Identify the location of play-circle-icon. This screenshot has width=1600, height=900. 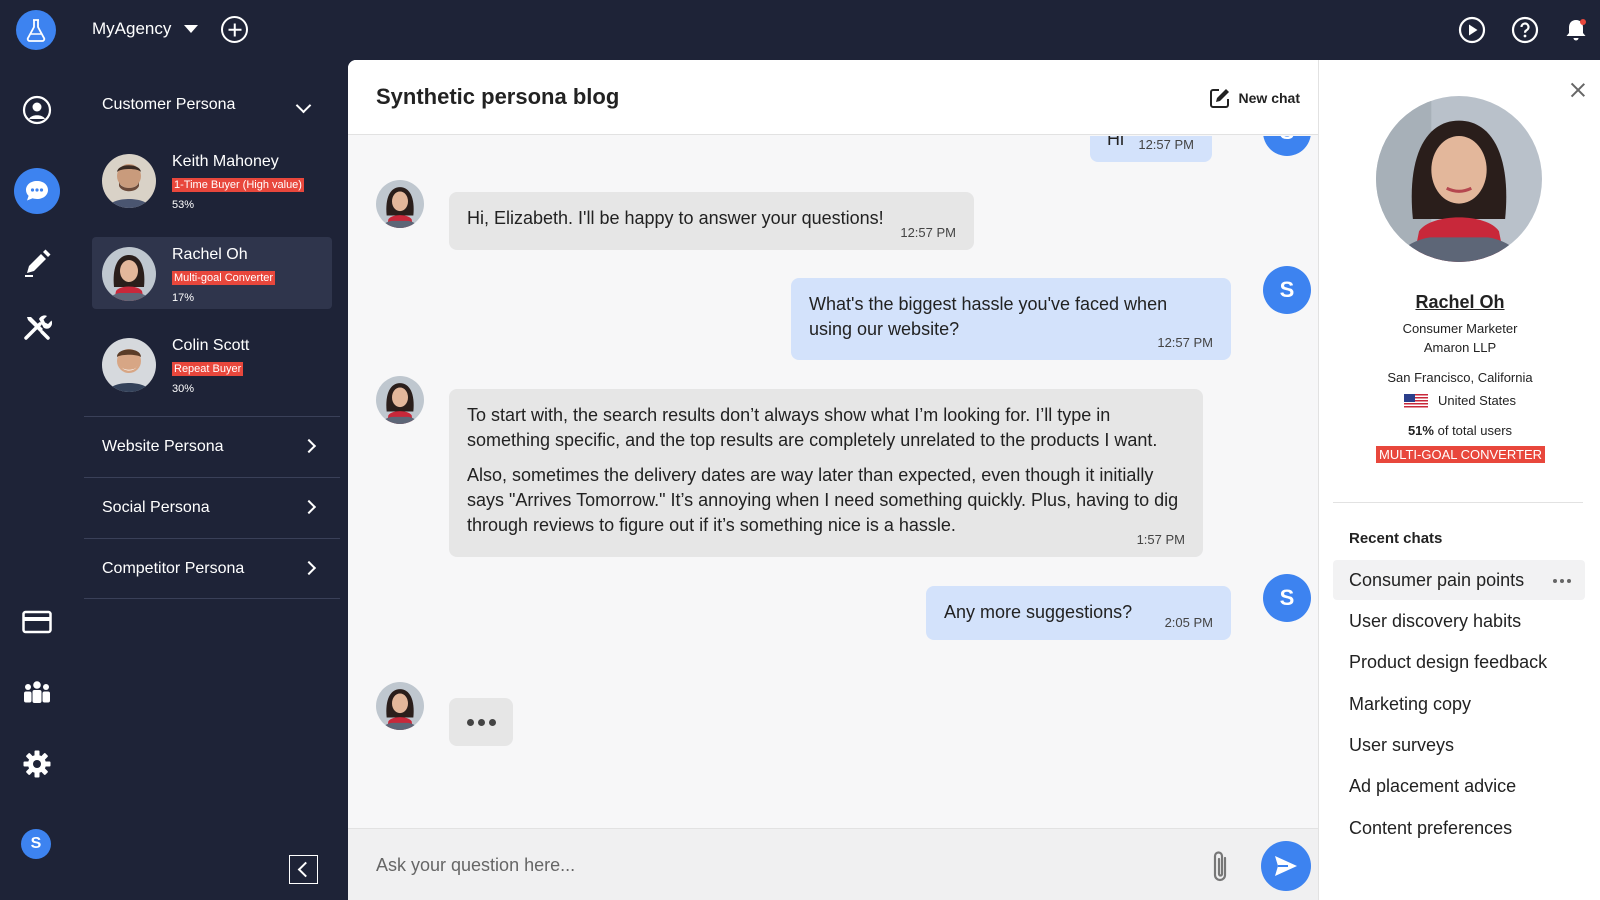
(1472, 30).